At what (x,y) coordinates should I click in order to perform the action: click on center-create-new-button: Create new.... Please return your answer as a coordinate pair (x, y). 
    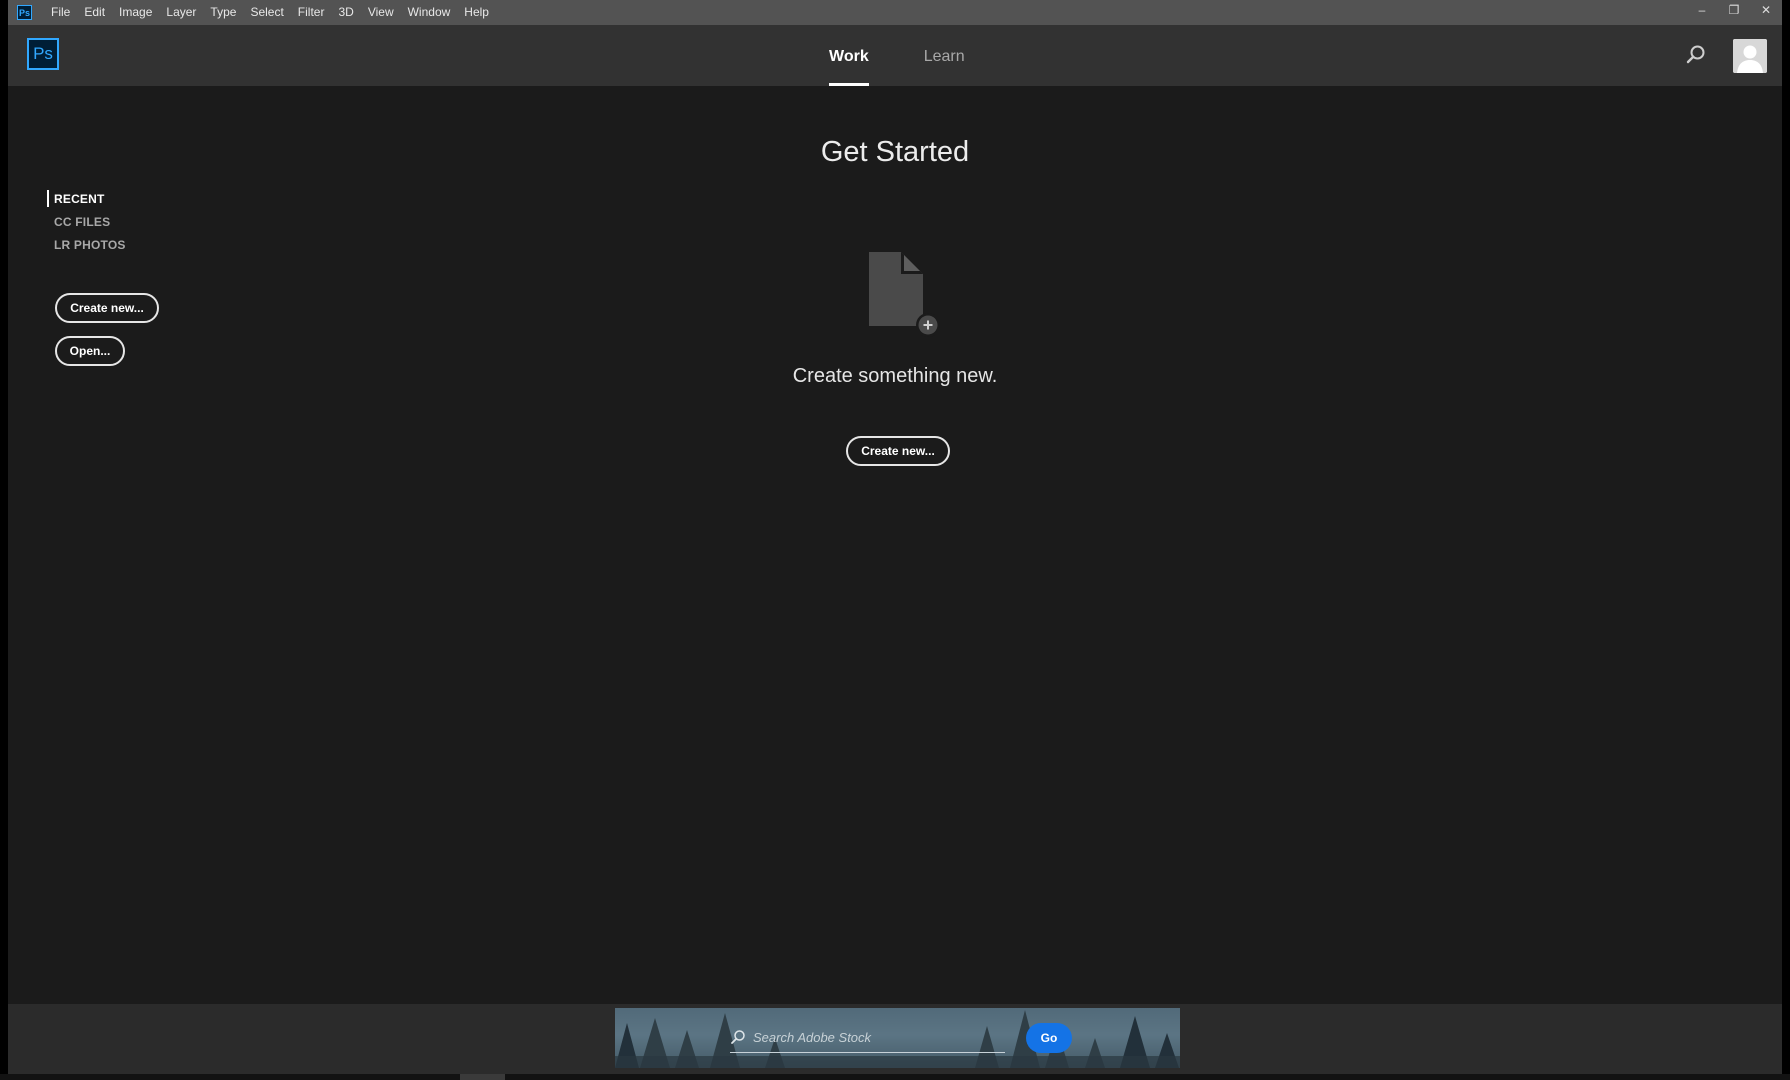
    Looking at the image, I should click on (898, 451).